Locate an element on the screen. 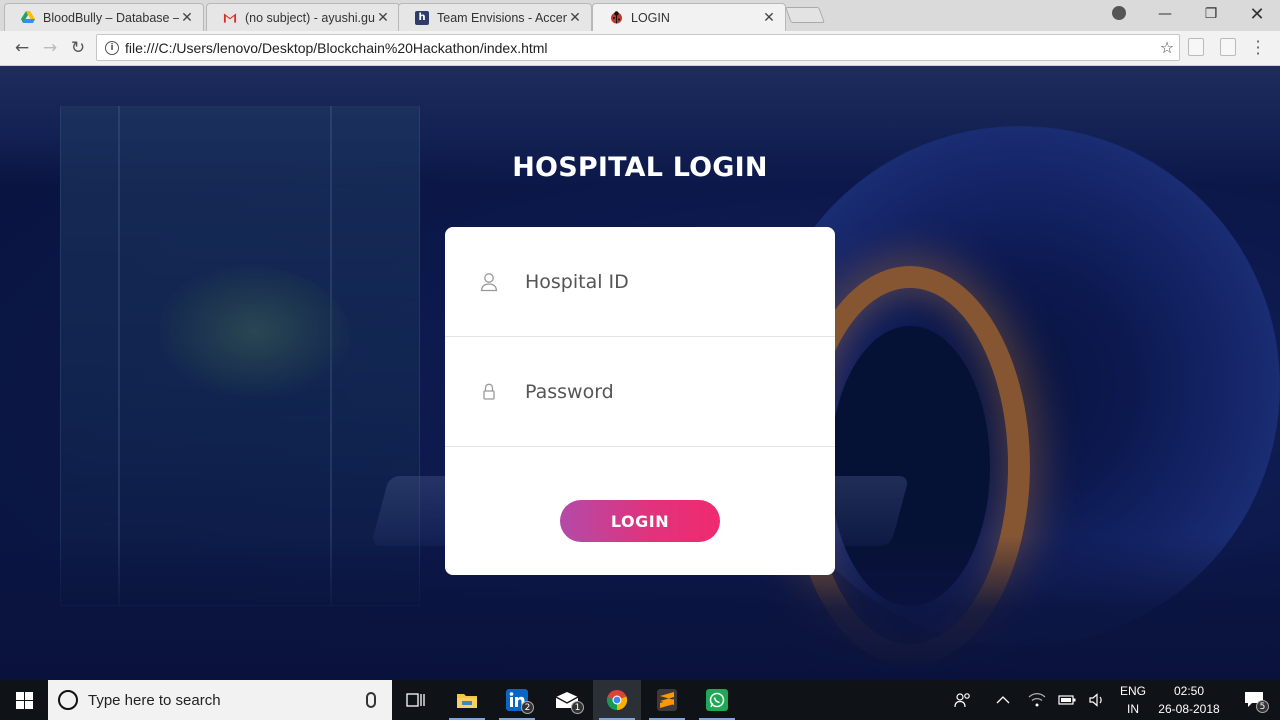  tab-gmail: (no subject) - ayushi.gupt ✕ is located at coordinates (303, 17).